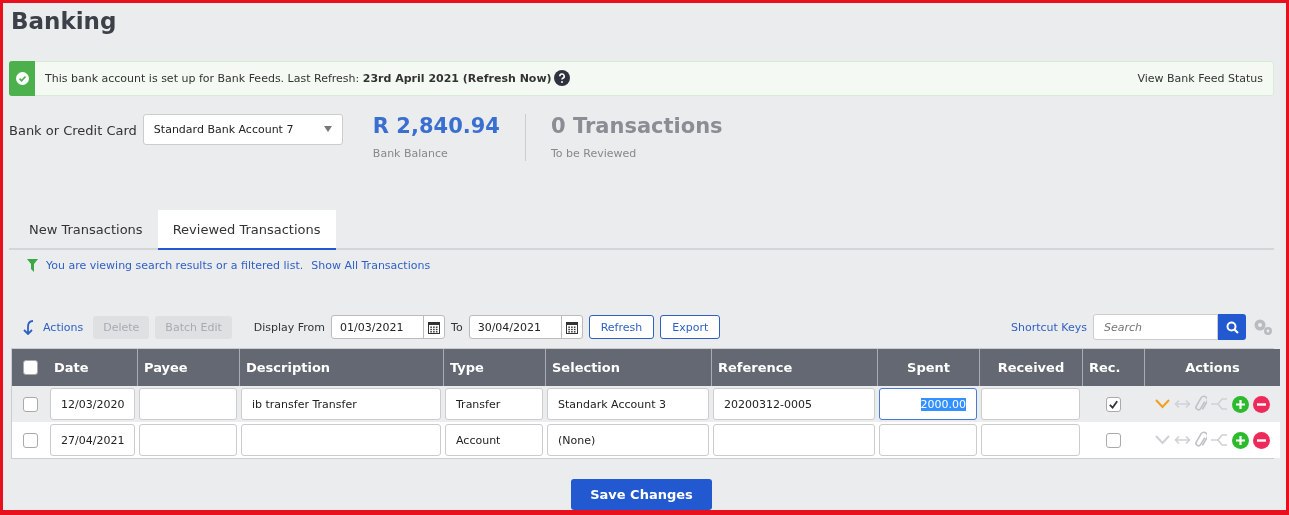  What do you see at coordinates (594, 153) in the screenshot?
I see `stat-caption: To be Reviewed` at bounding box center [594, 153].